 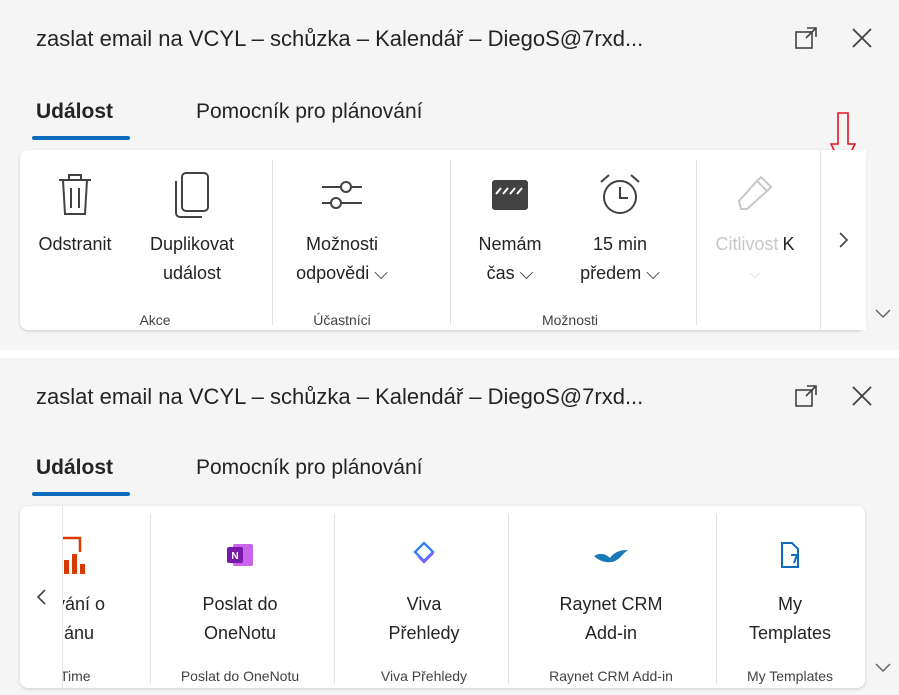 What do you see at coordinates (510, 195) in the screenshot?
I see `busy-icon` at bounding box center [510, 195].